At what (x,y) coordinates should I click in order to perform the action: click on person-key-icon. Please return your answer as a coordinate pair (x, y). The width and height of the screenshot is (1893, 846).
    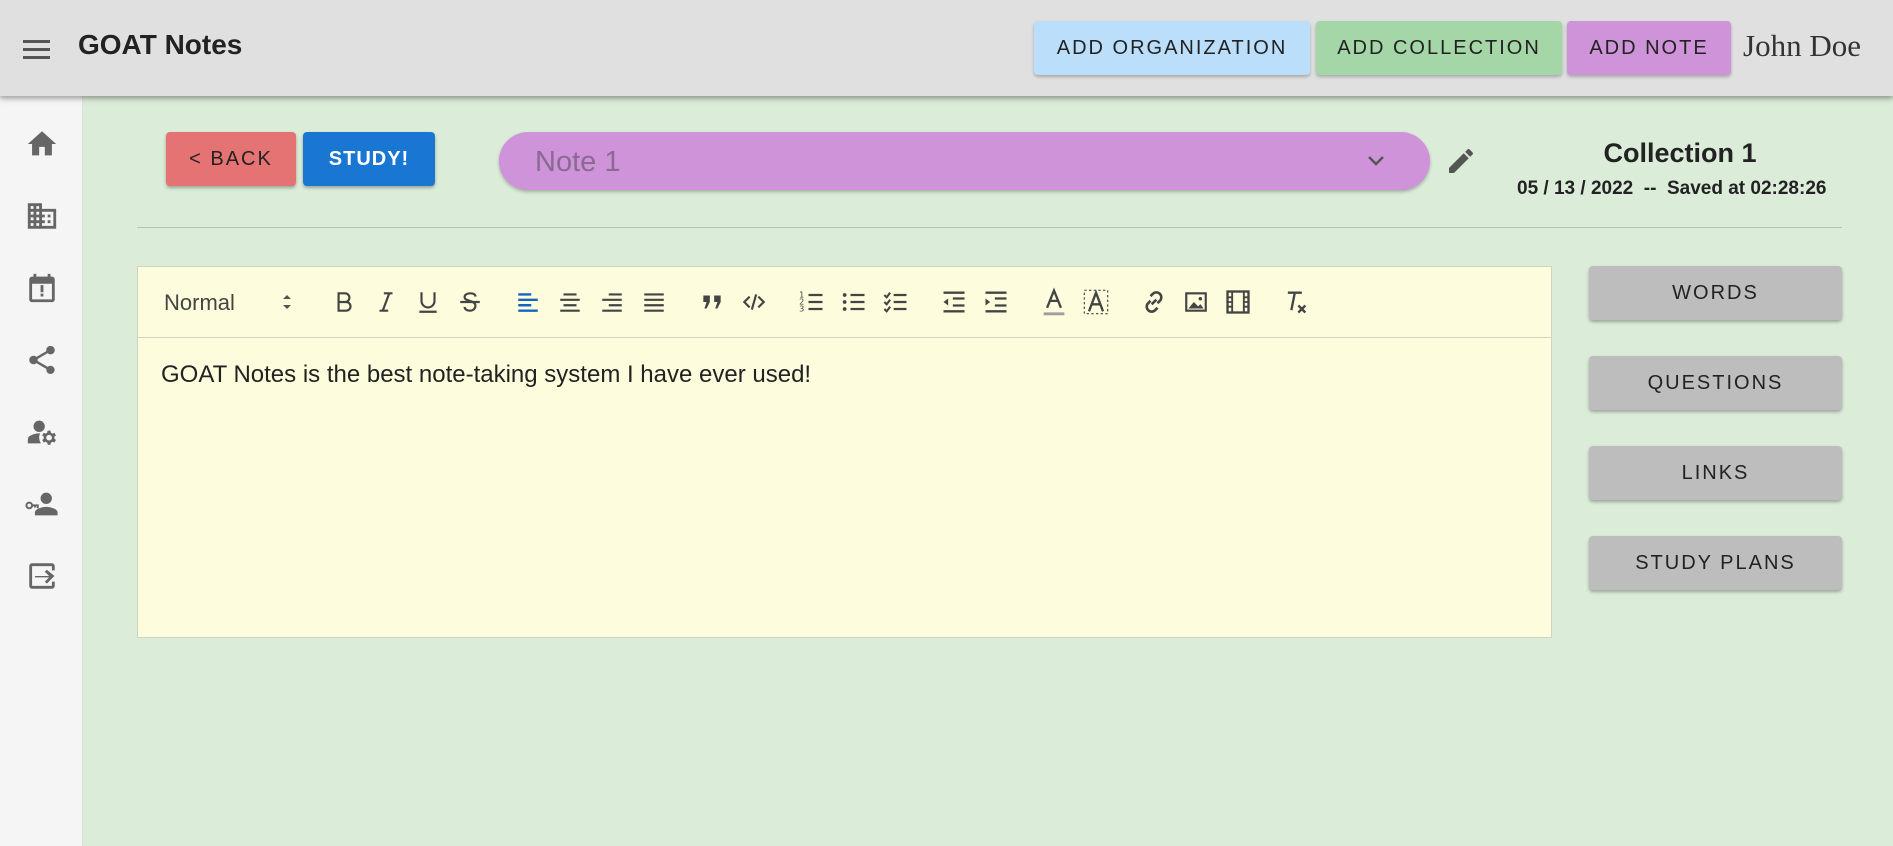
    Looking at the image, I should click on (42, 504).